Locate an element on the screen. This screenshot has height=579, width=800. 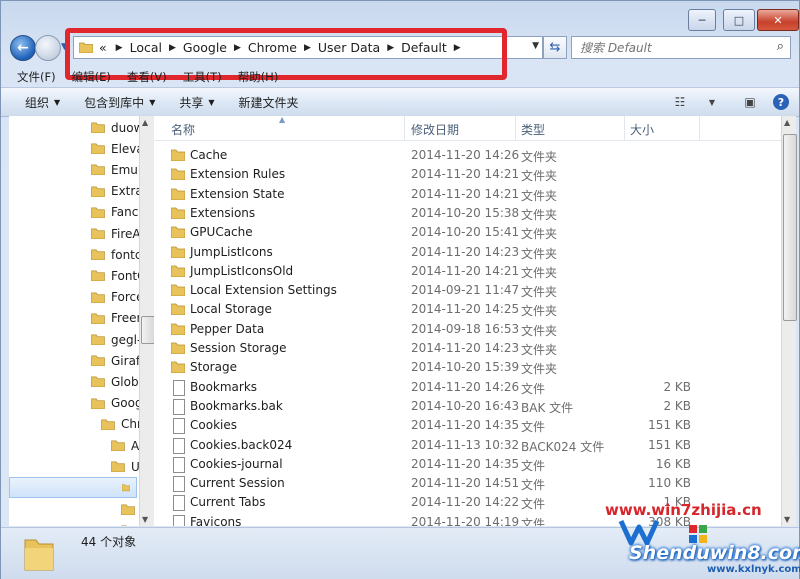
table-row: Cache 2014-11-20 14:26 文件夹 is located at coordinates (467, 155).